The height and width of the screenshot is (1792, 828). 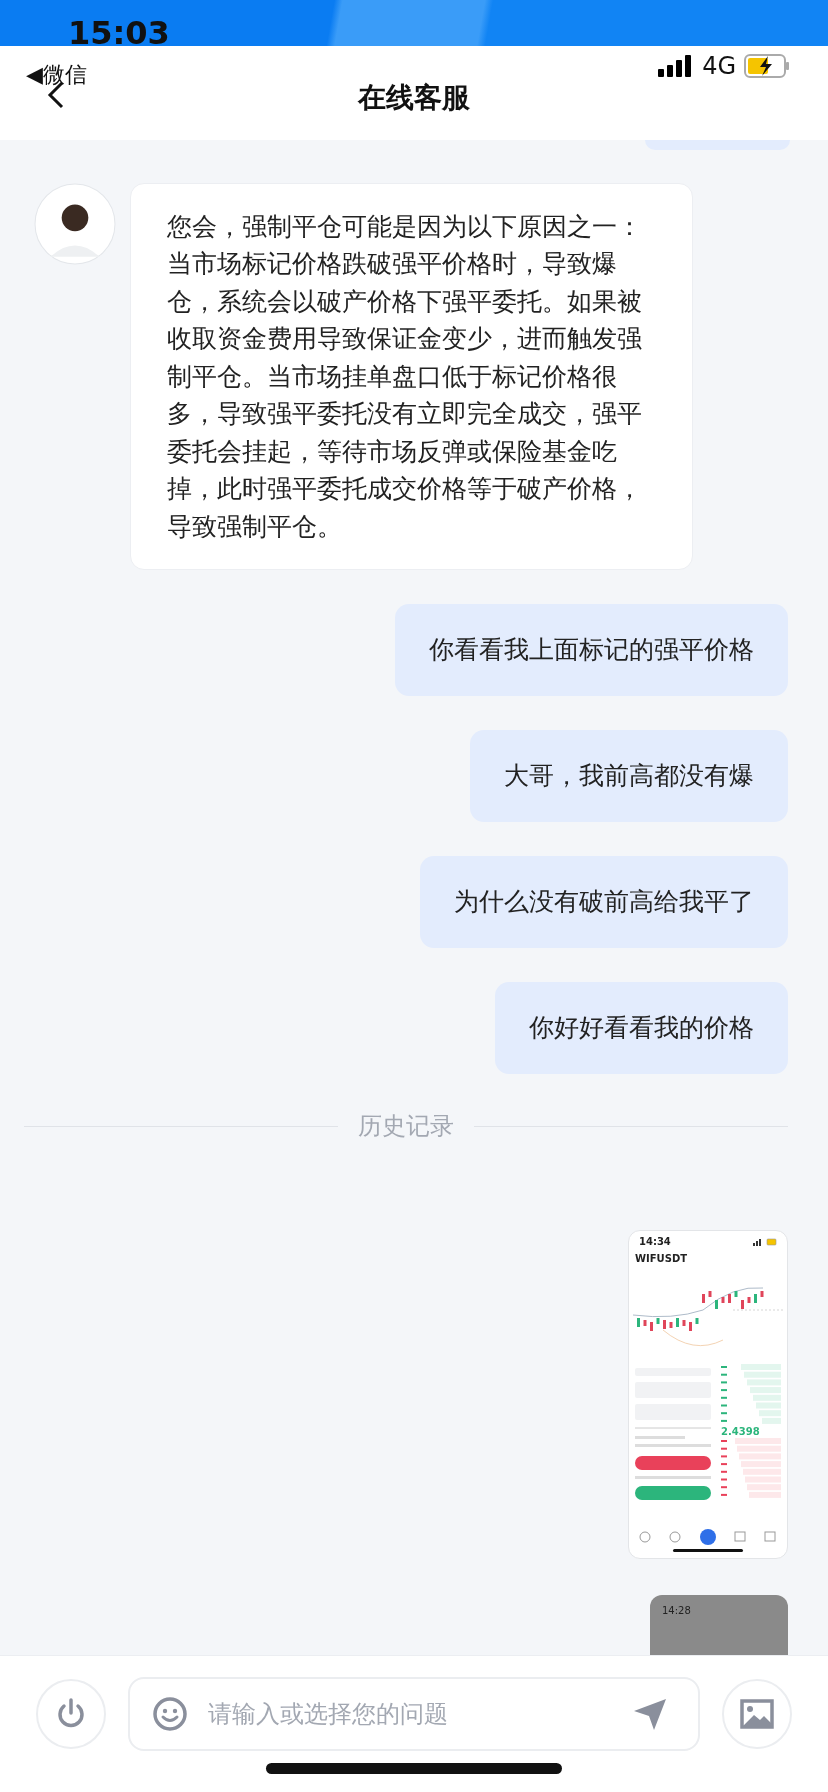 I want to click on thumbnail-status-icons, so click(x=765, y=1241).